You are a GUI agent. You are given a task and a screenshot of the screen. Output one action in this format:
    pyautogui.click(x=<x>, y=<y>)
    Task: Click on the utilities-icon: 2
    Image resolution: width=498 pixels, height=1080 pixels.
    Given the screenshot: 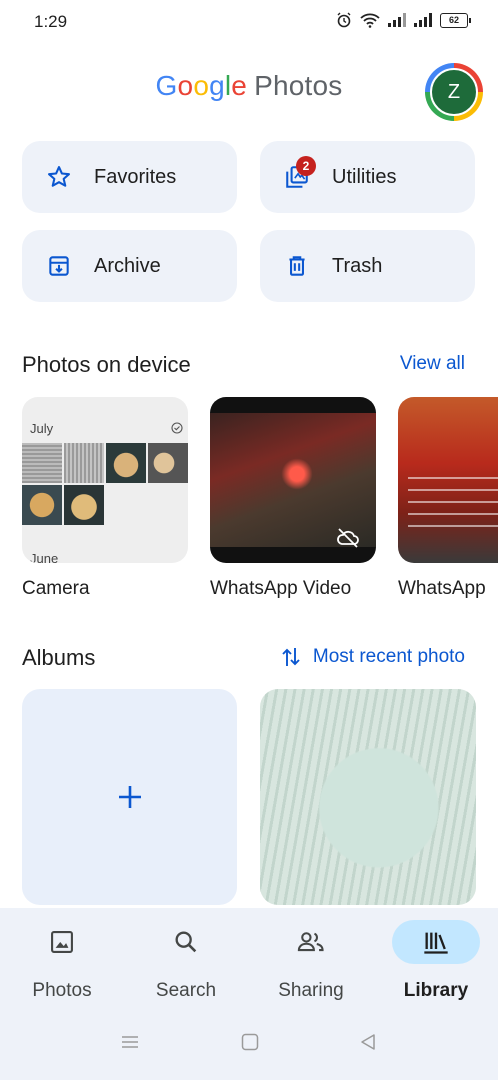 What is the action you would take?
    pyautogui.click(x=299, y=174)
    